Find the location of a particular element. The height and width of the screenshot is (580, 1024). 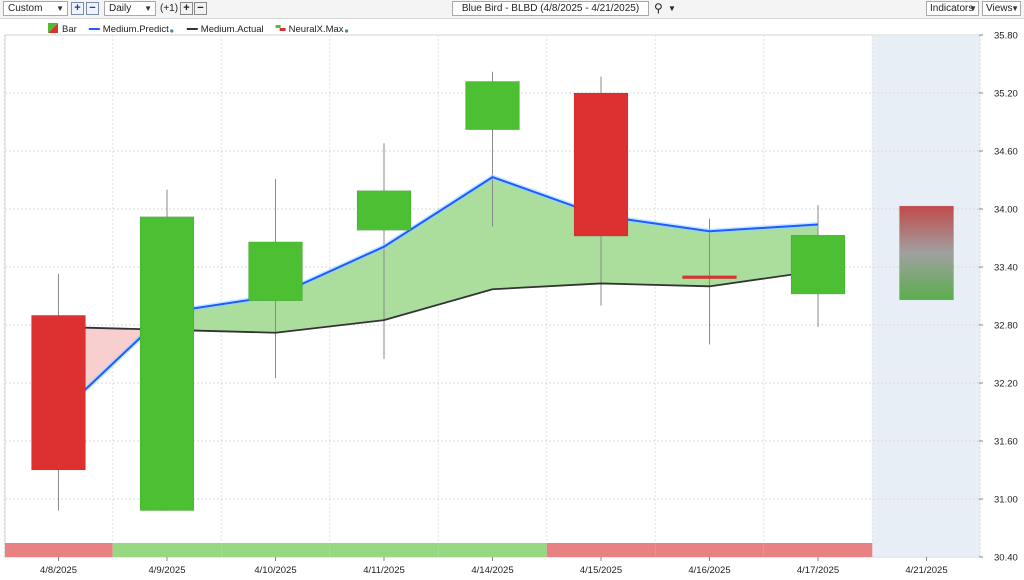

legend-item-bar: Bar is located at coordinates (62, 29).